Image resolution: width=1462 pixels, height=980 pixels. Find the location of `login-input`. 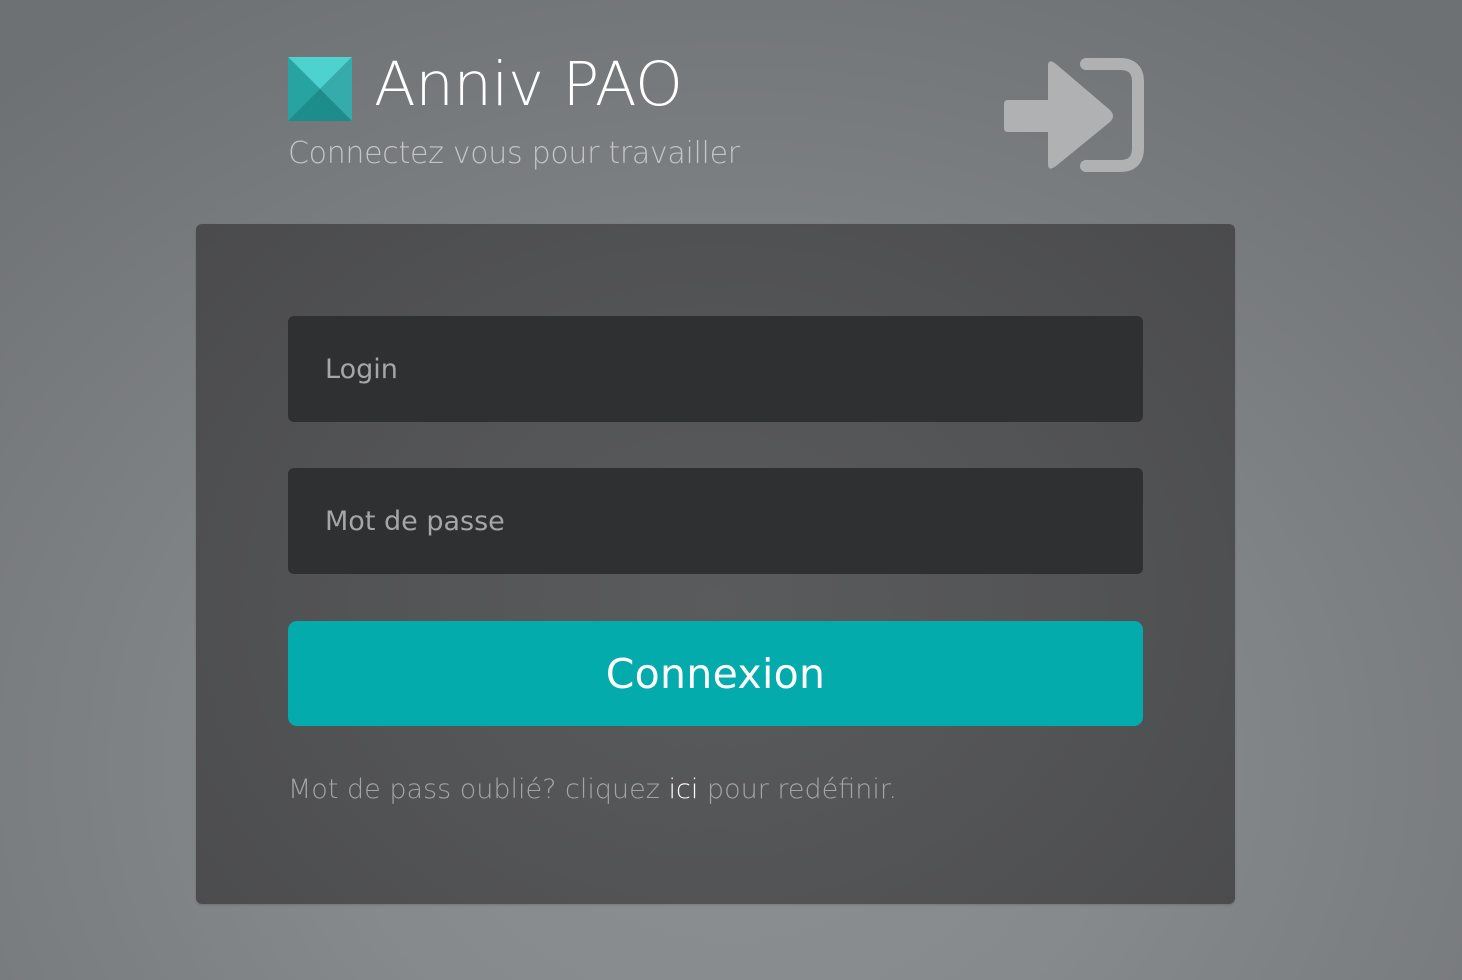

login-input is located at coordinates (715, 369).